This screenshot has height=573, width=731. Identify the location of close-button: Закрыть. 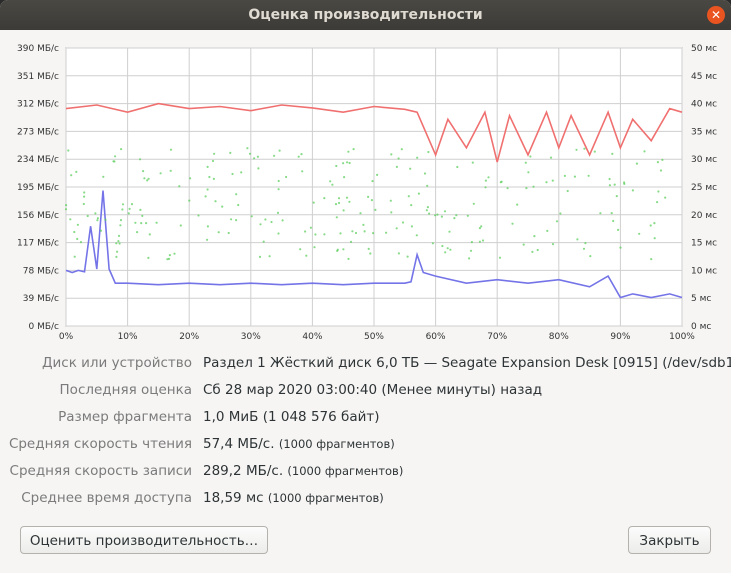
(669, 540).